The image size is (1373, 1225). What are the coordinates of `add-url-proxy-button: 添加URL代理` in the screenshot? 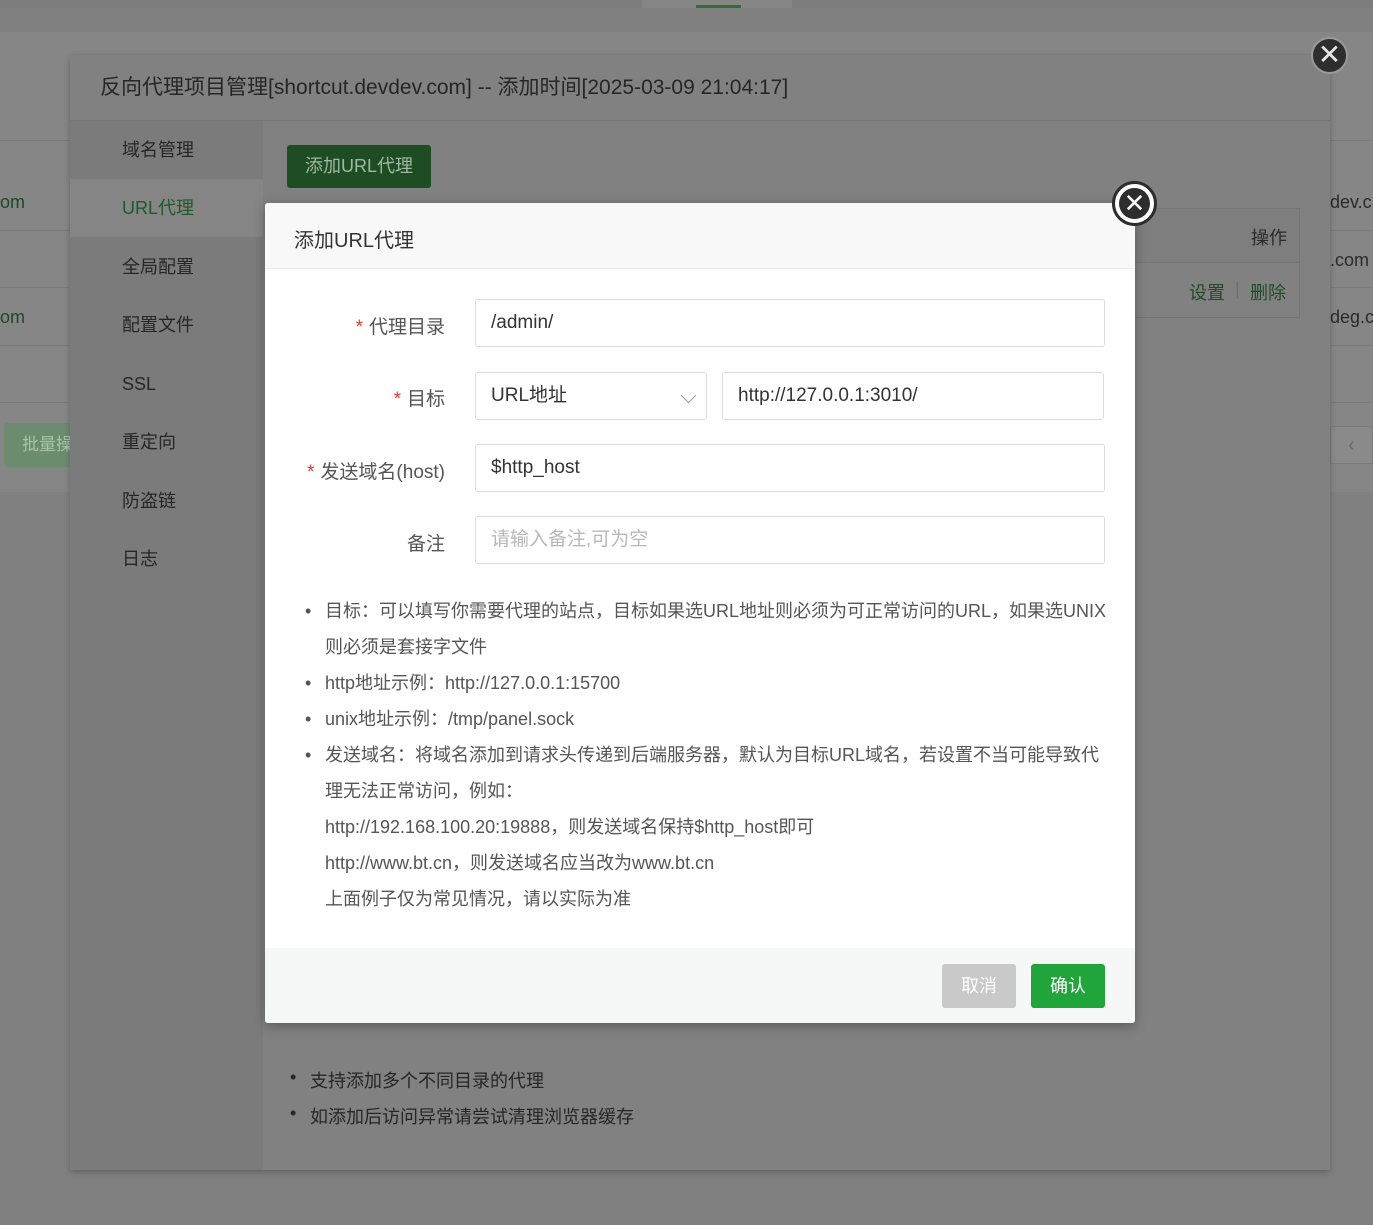 It's located at (359, 166).